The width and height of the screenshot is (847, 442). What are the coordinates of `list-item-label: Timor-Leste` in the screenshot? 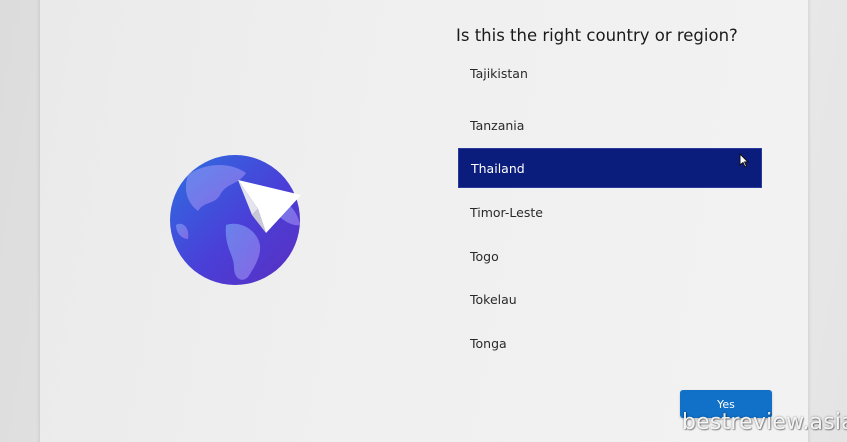 It's located at (506, 212).